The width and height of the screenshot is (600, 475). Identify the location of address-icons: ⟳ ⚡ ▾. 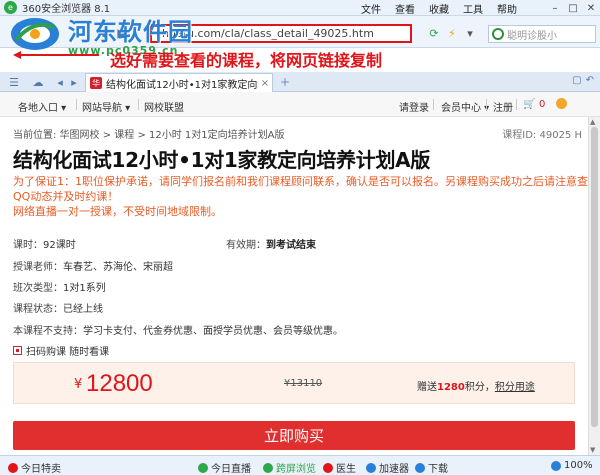
(452, 33).